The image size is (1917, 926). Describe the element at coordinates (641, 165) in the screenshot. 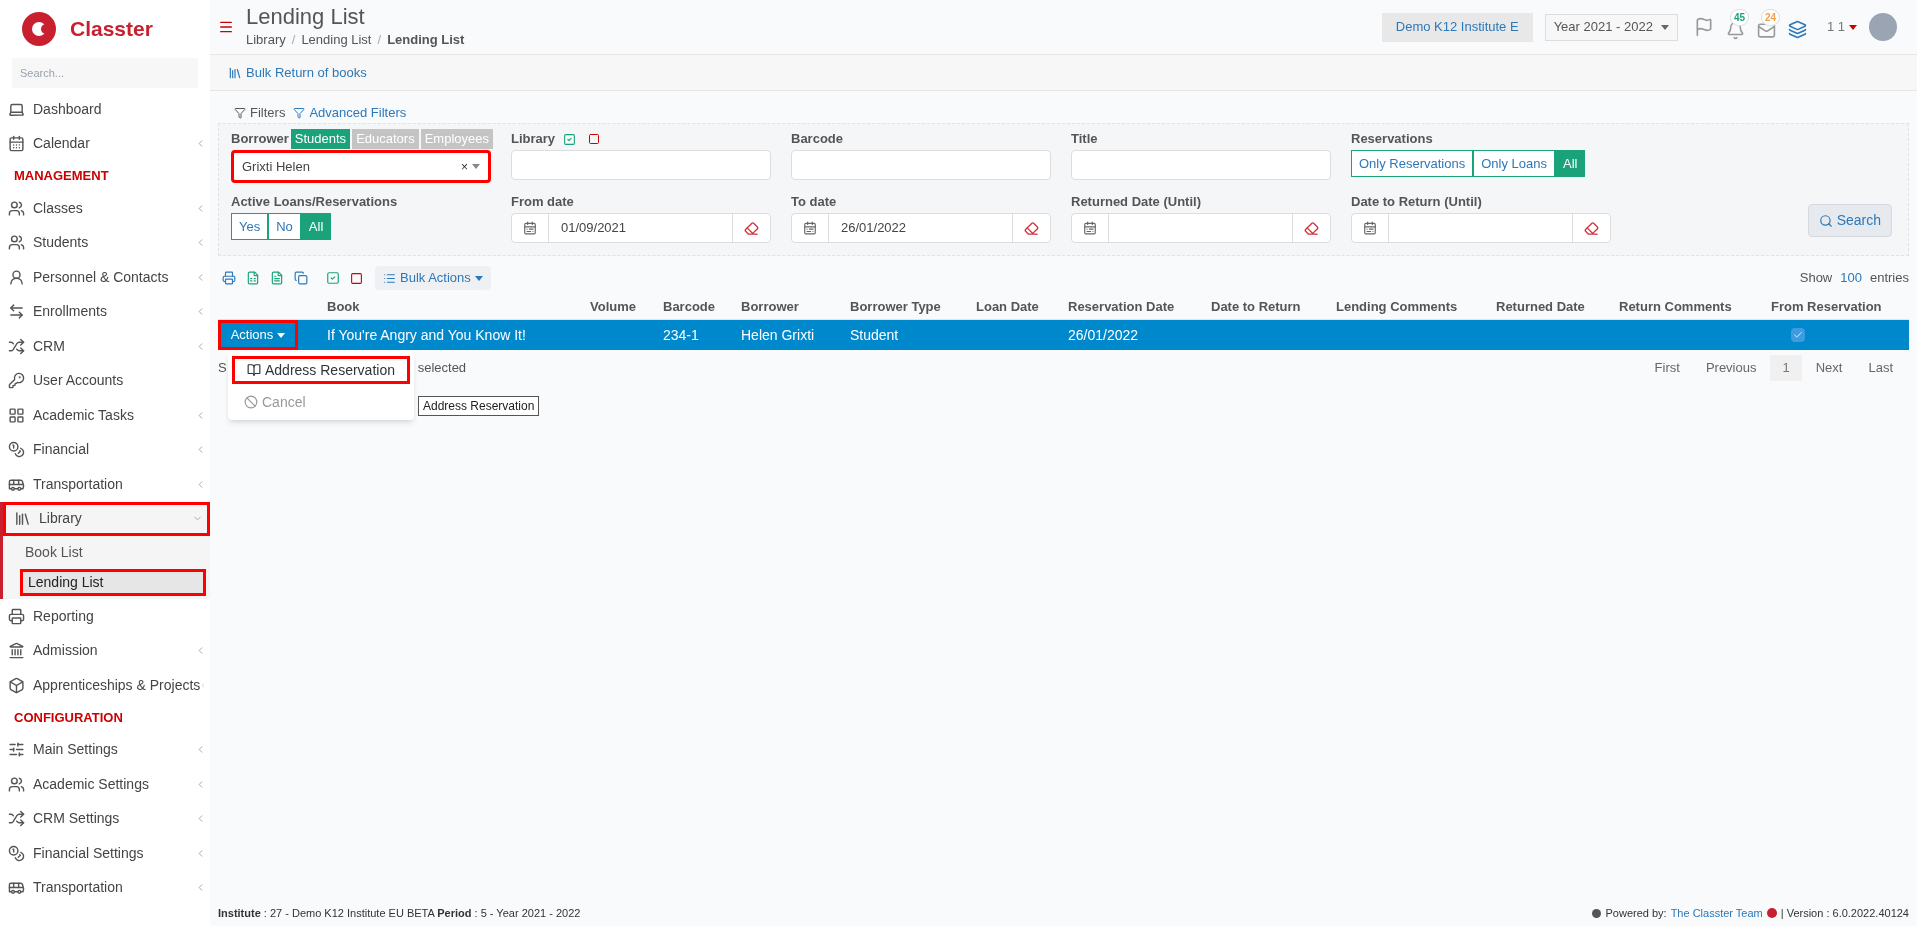

I see `library-field` at that location.